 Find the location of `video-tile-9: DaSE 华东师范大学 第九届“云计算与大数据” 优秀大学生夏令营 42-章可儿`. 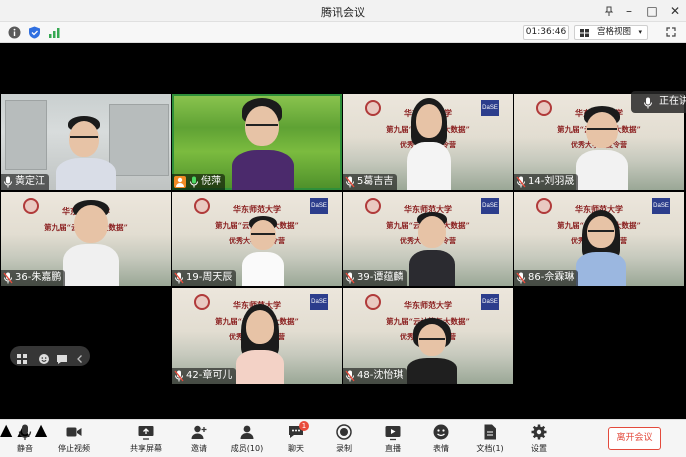

video-tile-9: DaSE 华东师范大学 第九届“云计算与大数据” 优秀大学生夏令营 42-章可儿 is located at coordinates (257, 336).